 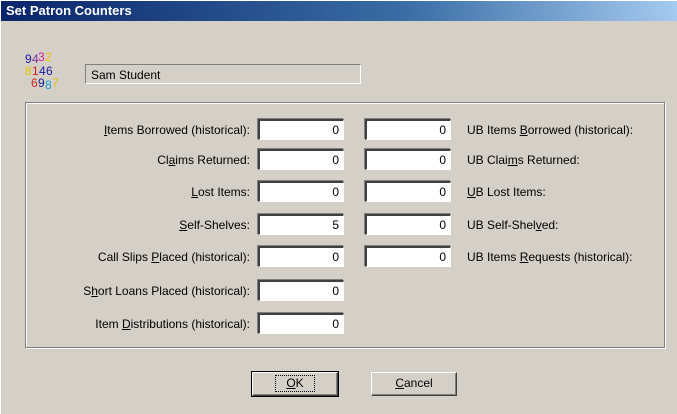 What do you see at coordinates (69, 10) in the screenshot?
I see `window-title: Set Patron Counters` at bounding box center [69, 10].